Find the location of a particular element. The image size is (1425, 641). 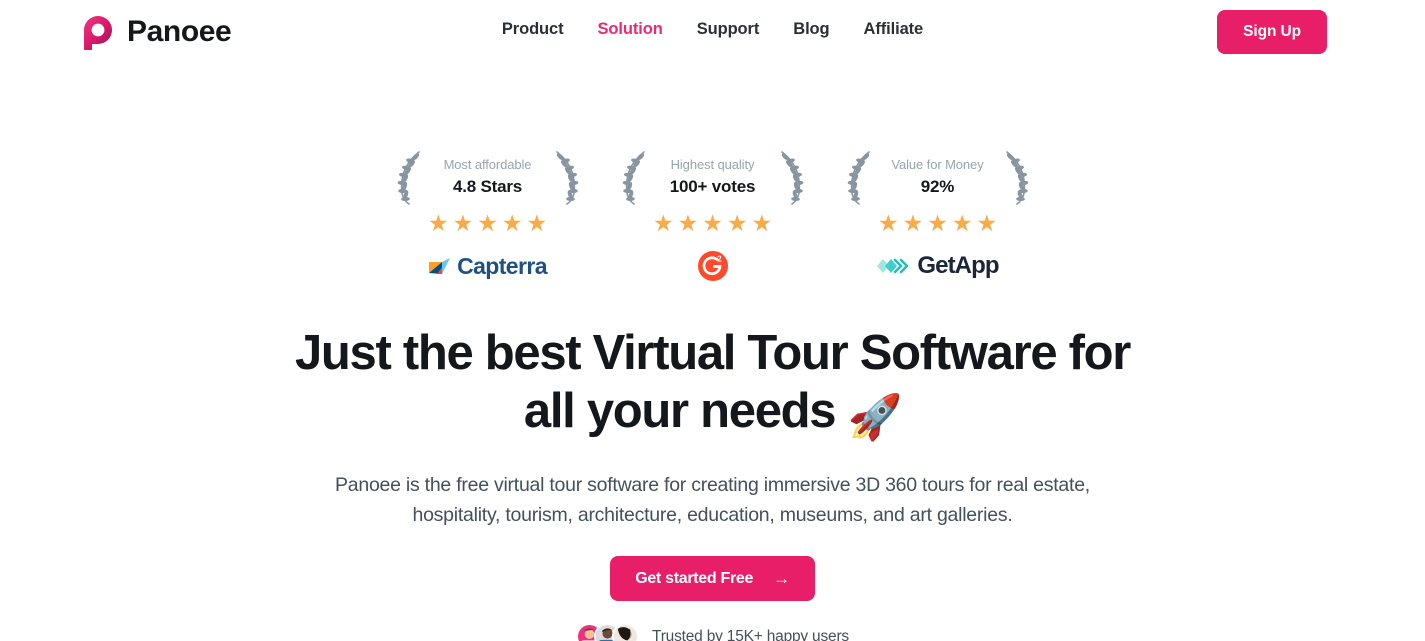

capterra-logo-icon: Capterra is located at coordinates (487, 266).